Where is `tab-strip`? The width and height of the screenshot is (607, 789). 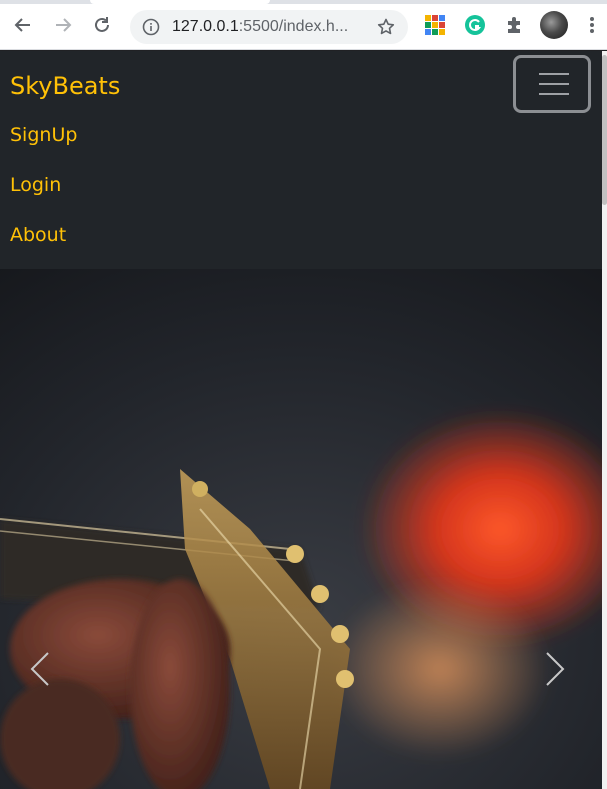 tab-strip is located at coordinates (303, 2).